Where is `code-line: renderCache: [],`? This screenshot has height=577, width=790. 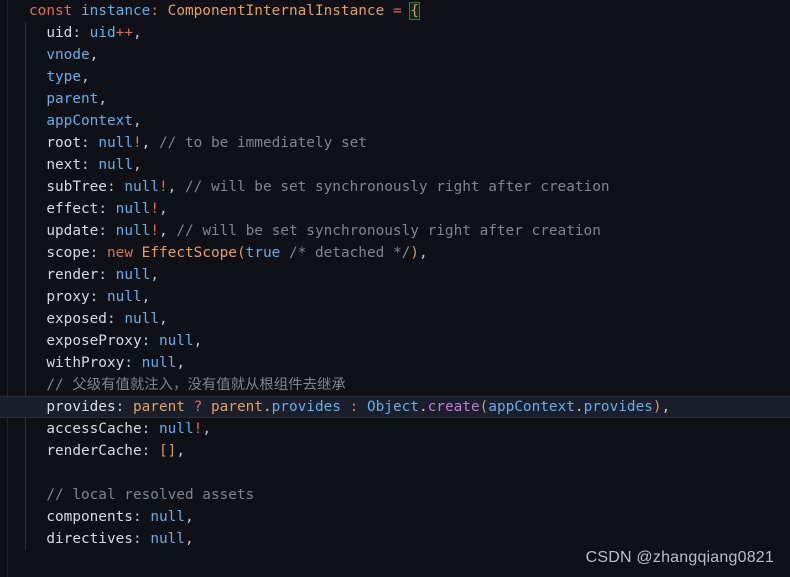 code-line: renderCache: [], is located at coordinates (395, 451).